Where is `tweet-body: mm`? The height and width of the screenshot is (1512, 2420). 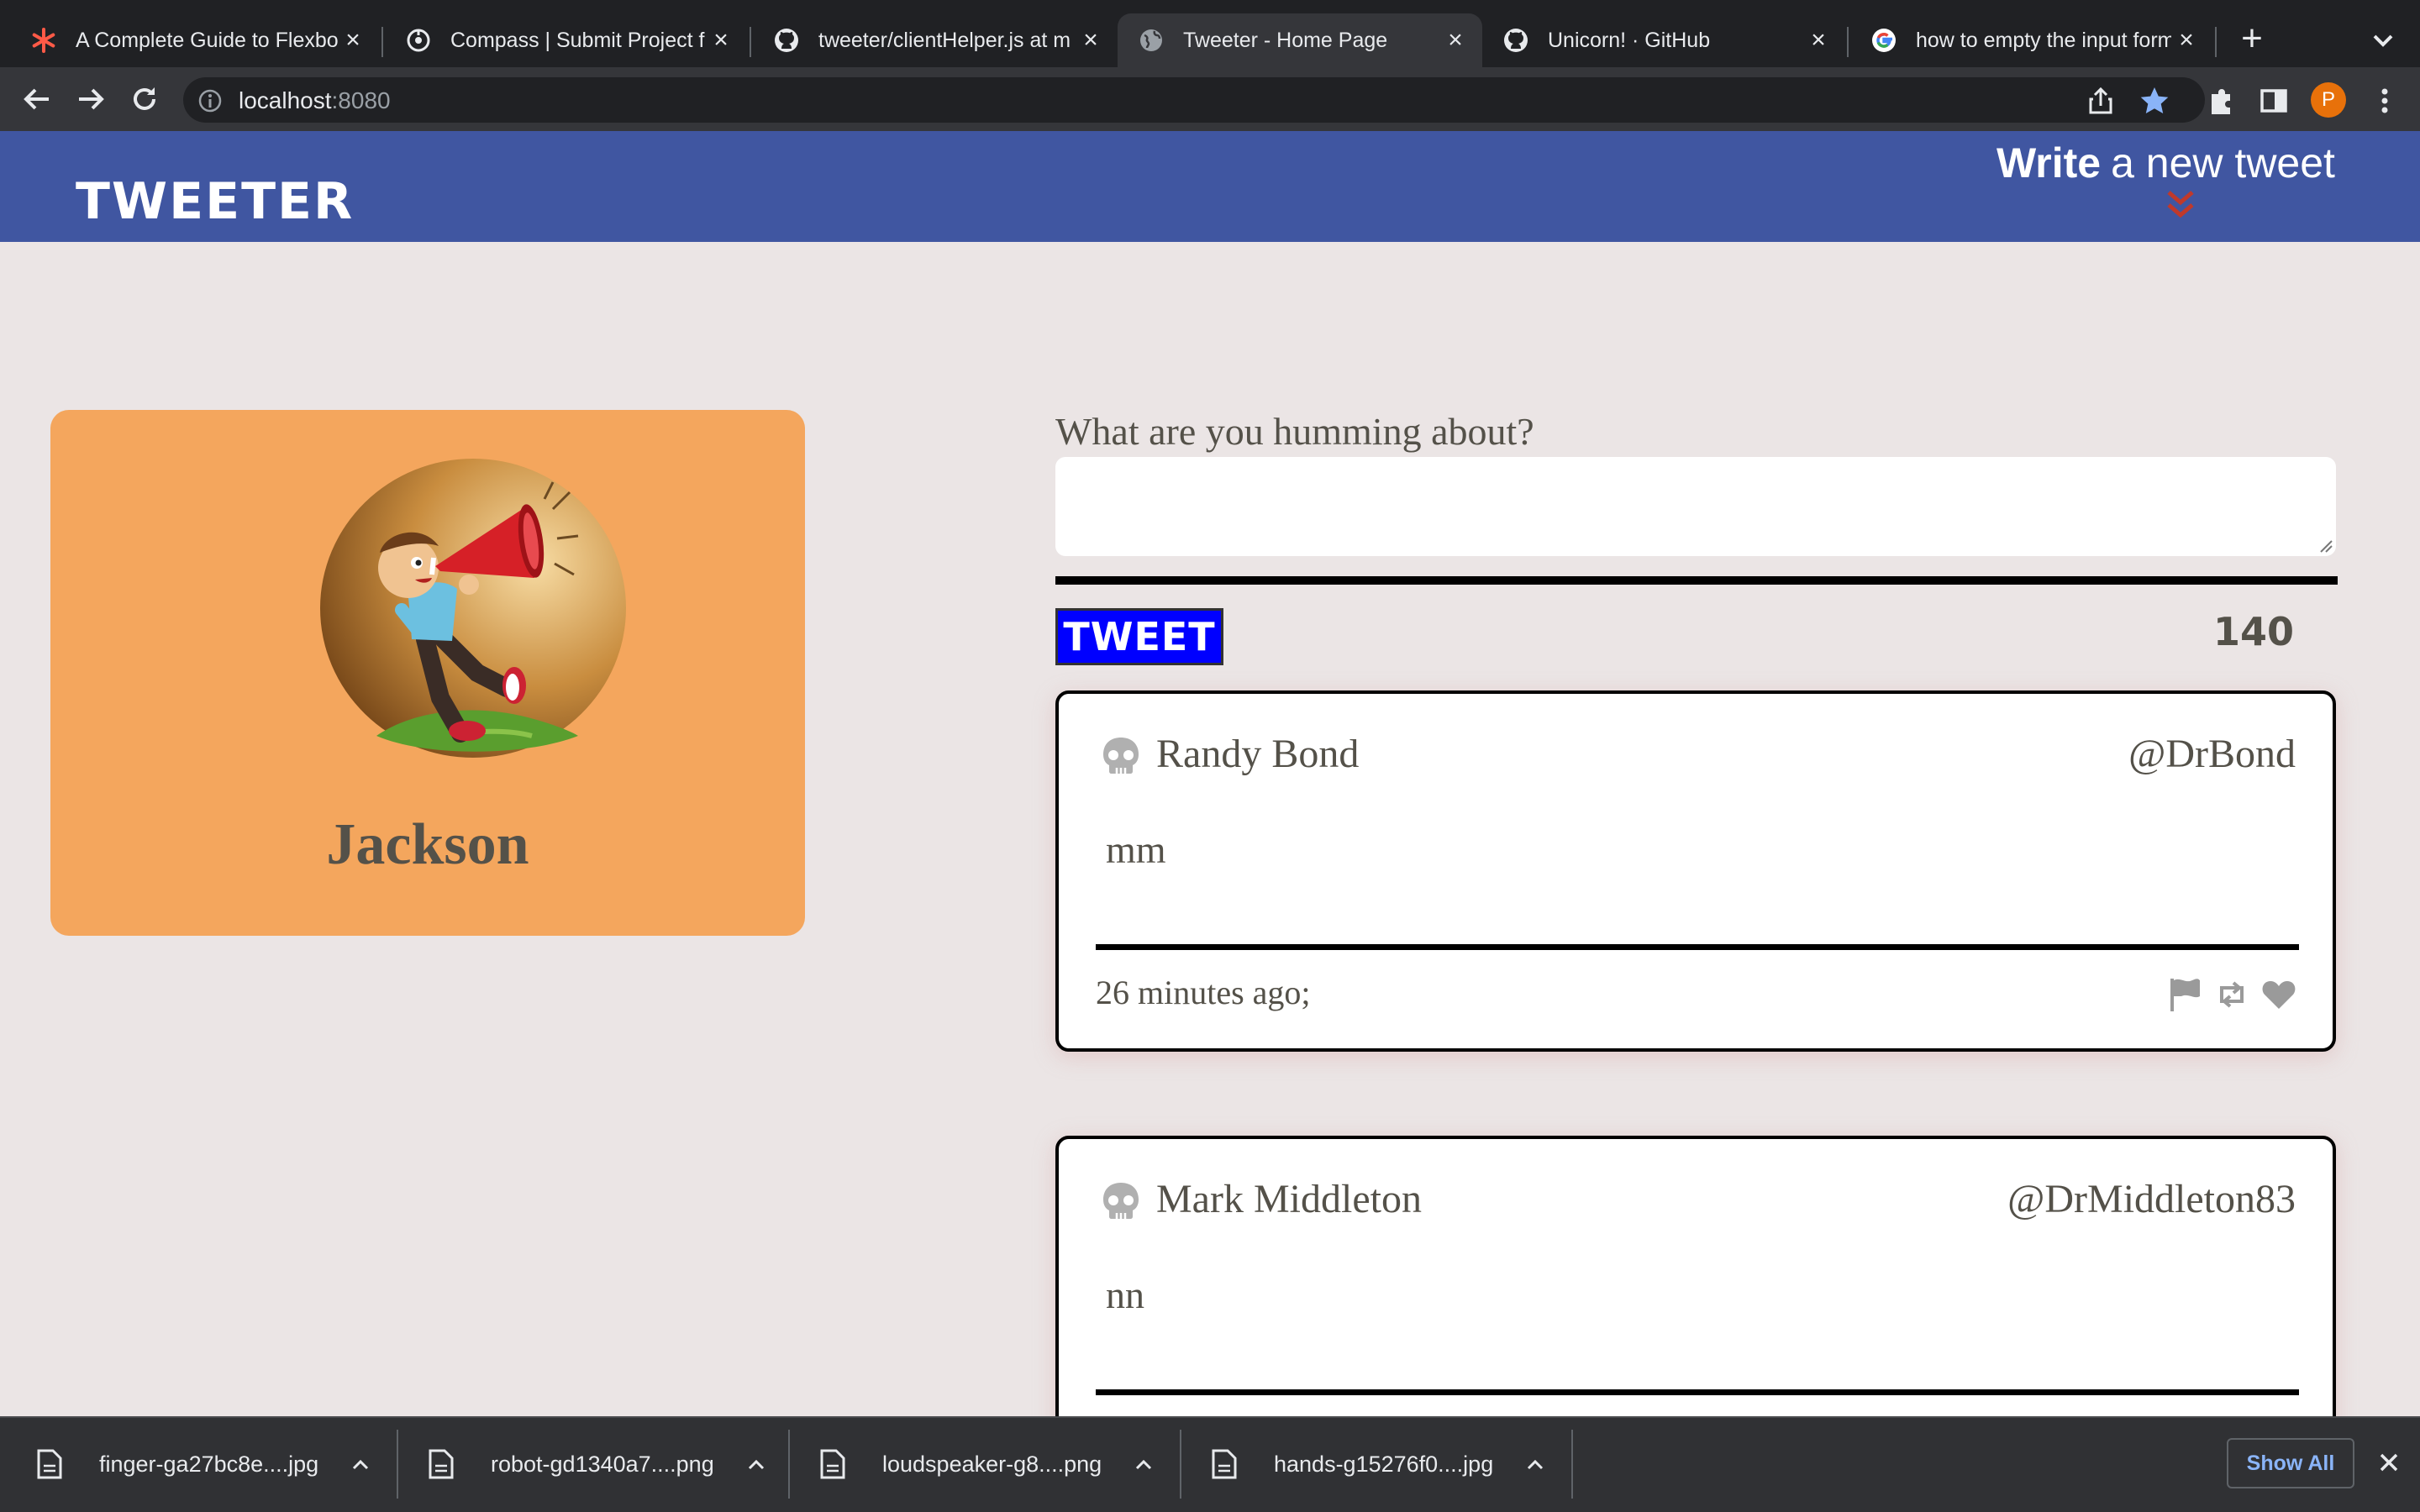
tweet-body: mm is located at coordinates (1136, 849).